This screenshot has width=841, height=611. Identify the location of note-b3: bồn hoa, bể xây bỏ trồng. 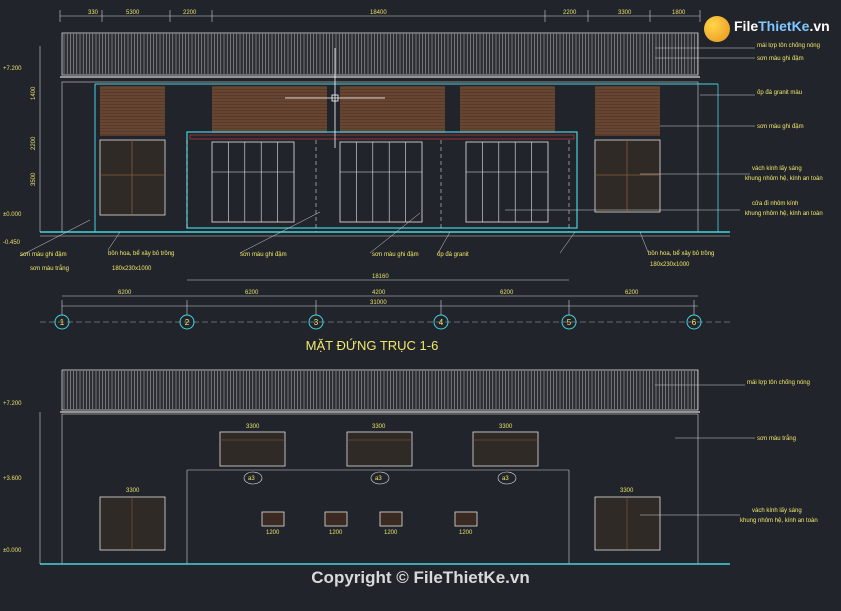
(141, 253).